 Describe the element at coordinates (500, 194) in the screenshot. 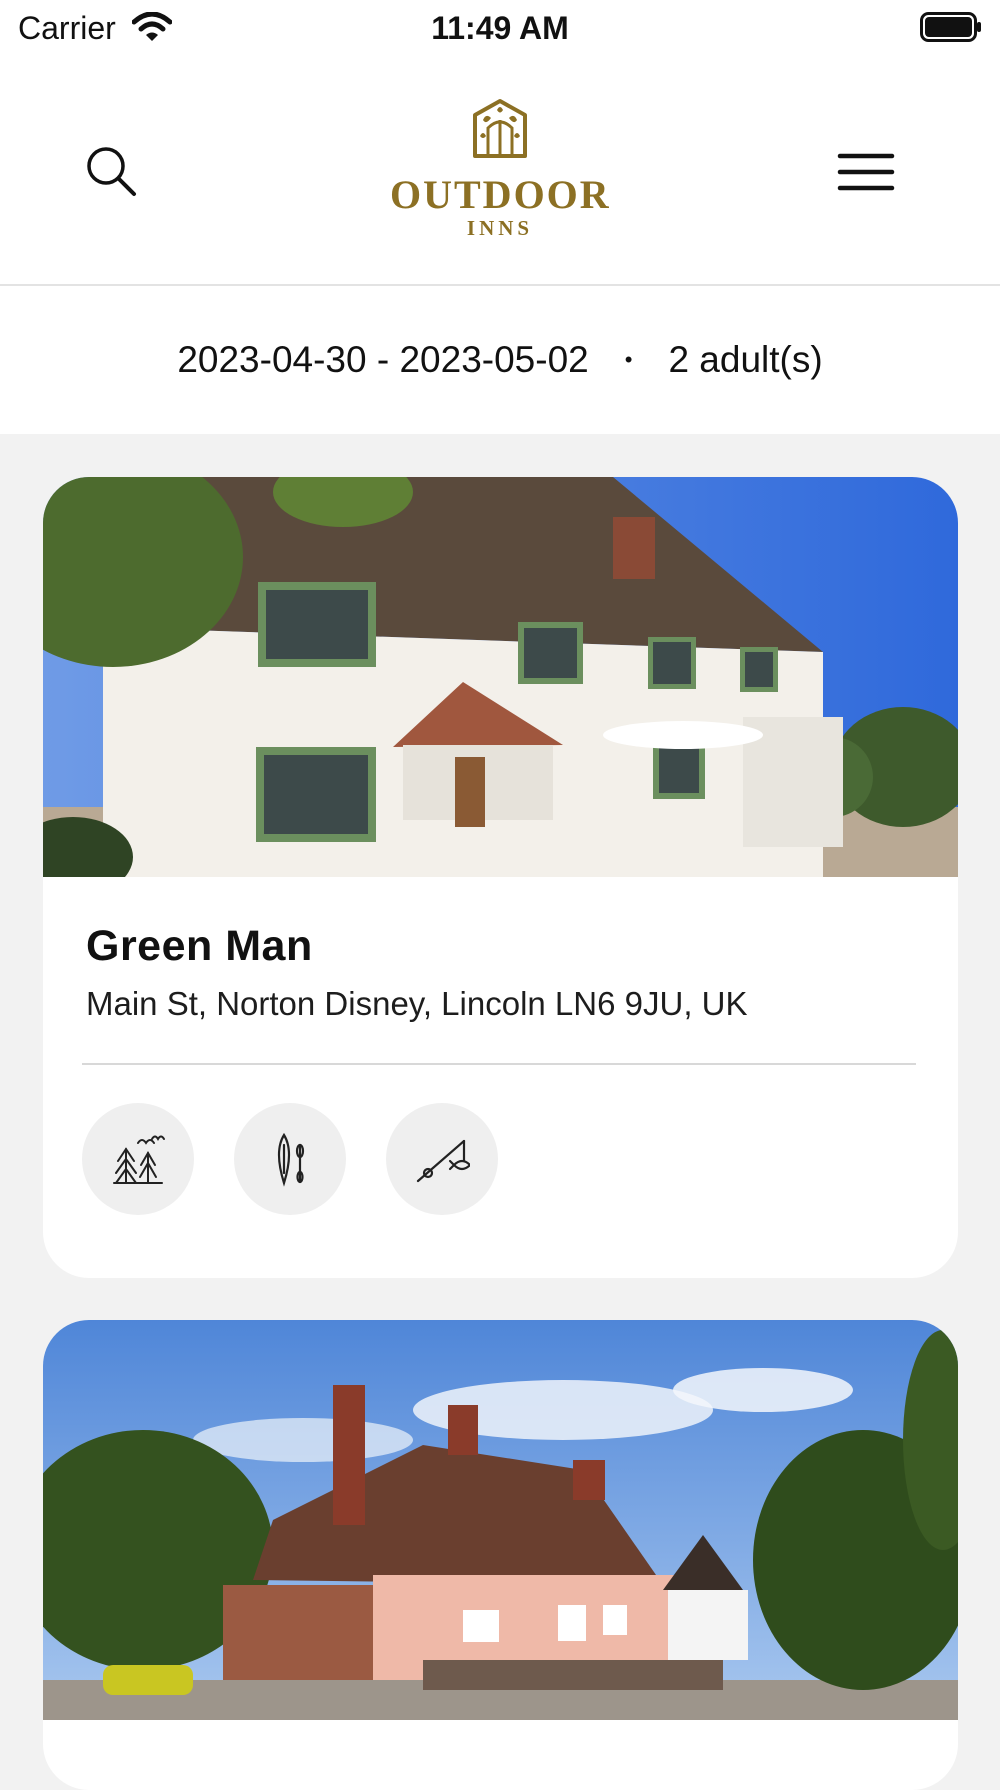

I see `logo-text-outdoor: OUTDOOR` at that location.